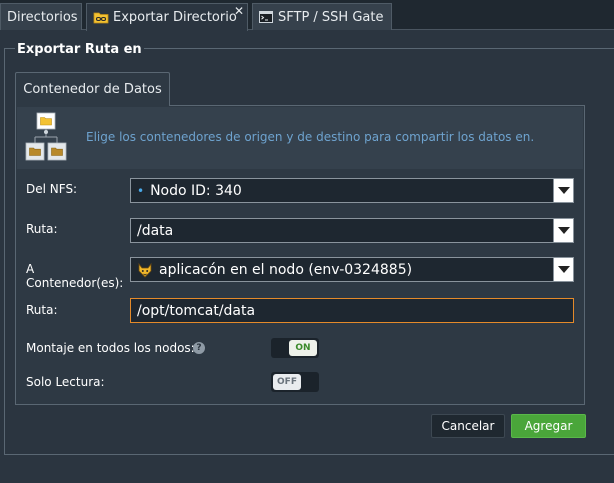 Image resolution: width=614 pixels, height=483 pixels. I want to click on folder-tree-icon, so click(46, 136).